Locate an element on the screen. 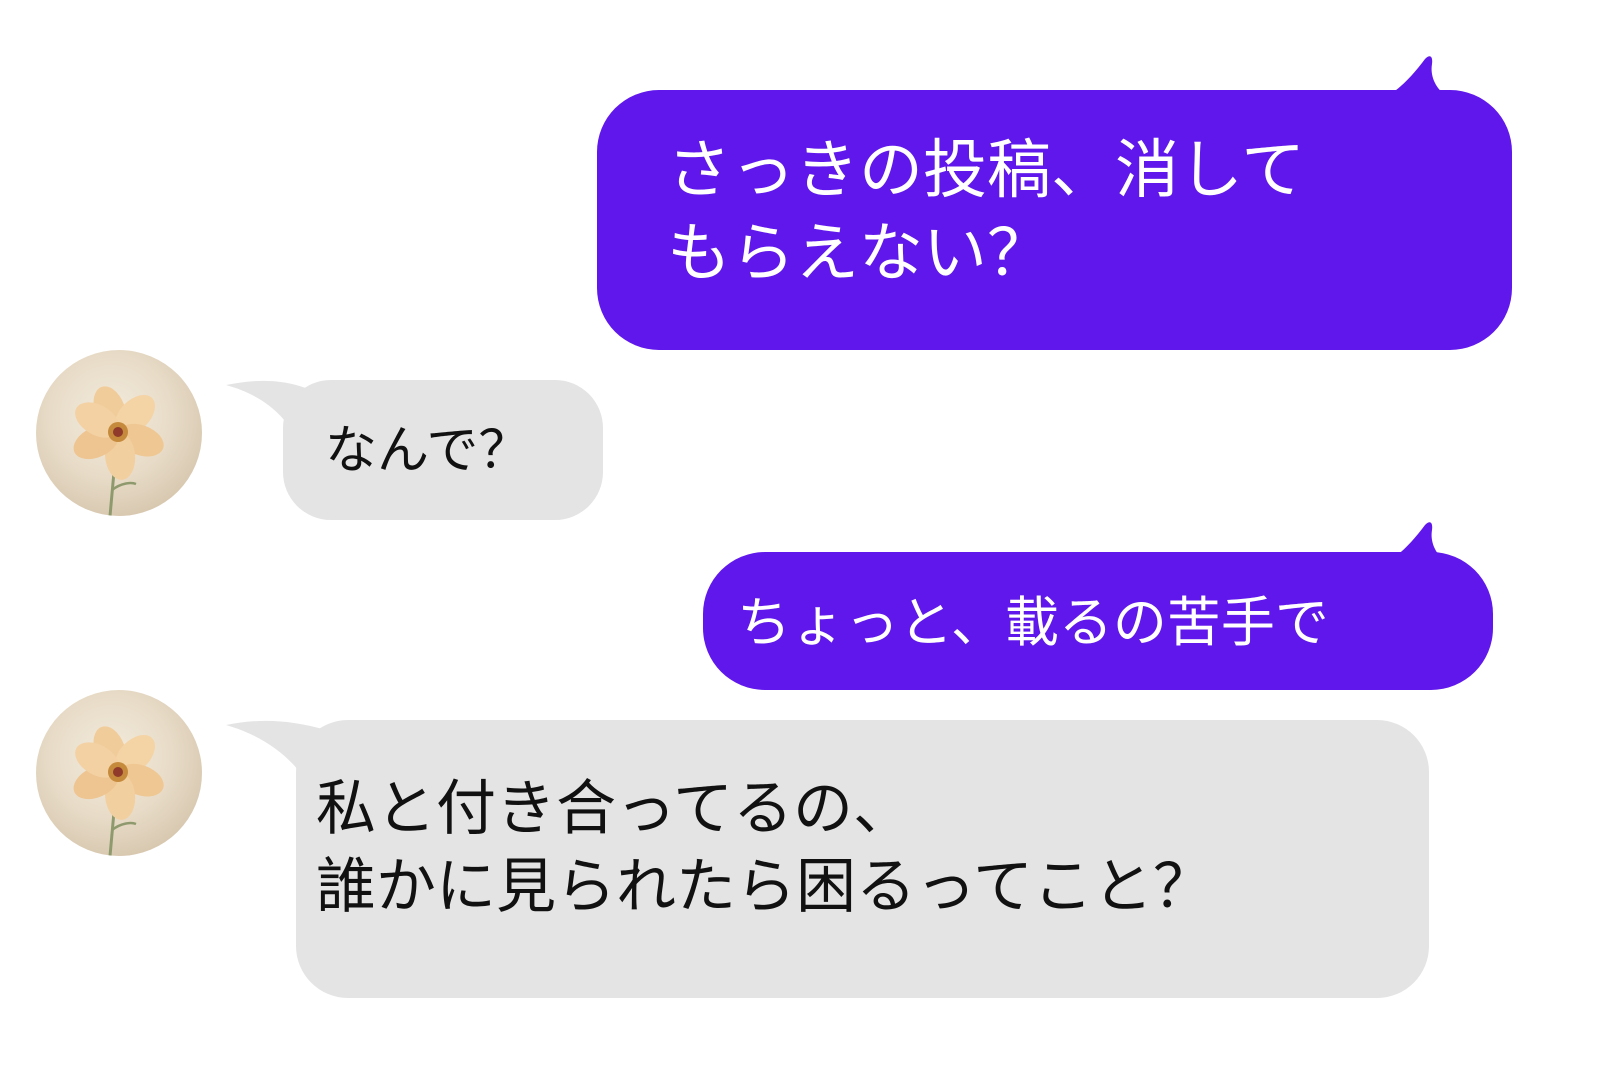  message-bubble: なんで？ is located at coordinates (443, 450).